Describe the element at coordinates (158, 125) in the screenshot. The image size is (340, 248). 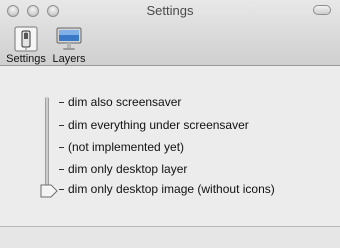
I see `slider-option-dim-everything-under-screensaver: dim everything under screensaver` at that location.